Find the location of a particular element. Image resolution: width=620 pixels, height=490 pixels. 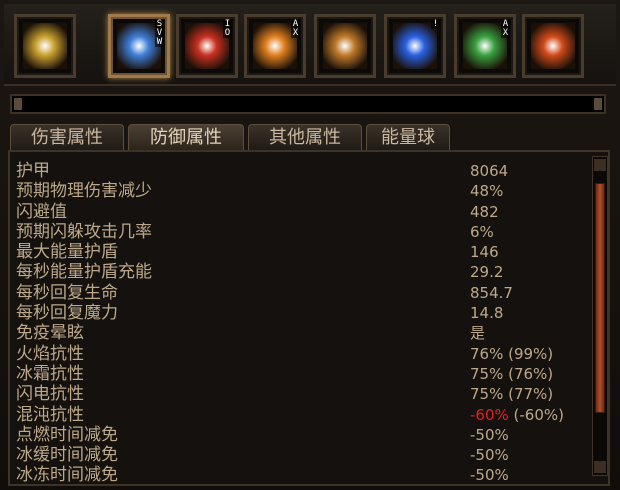

search-bar is located at coordinates (308, 104).